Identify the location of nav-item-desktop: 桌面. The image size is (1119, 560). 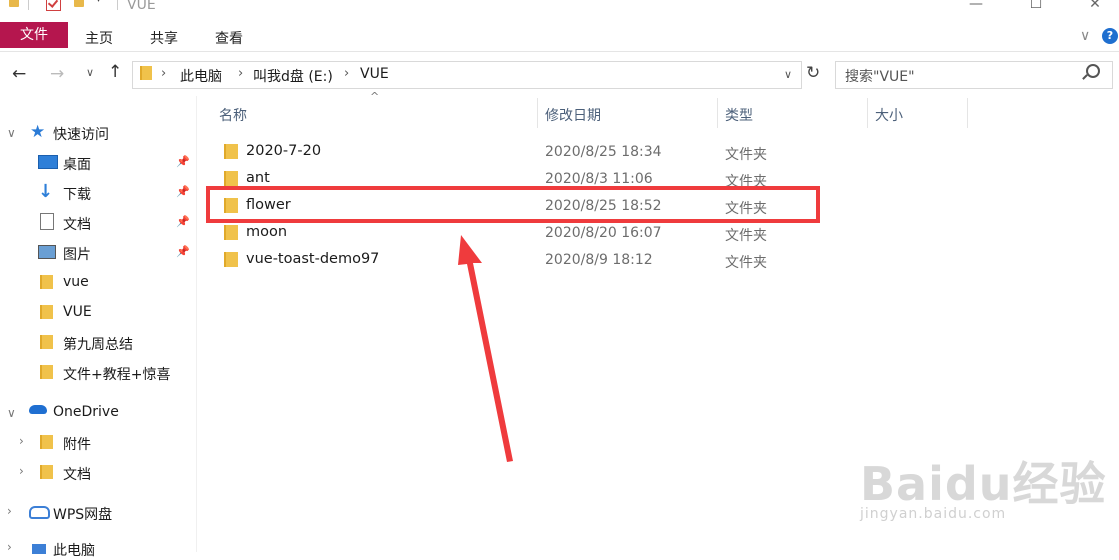
(77, 164).